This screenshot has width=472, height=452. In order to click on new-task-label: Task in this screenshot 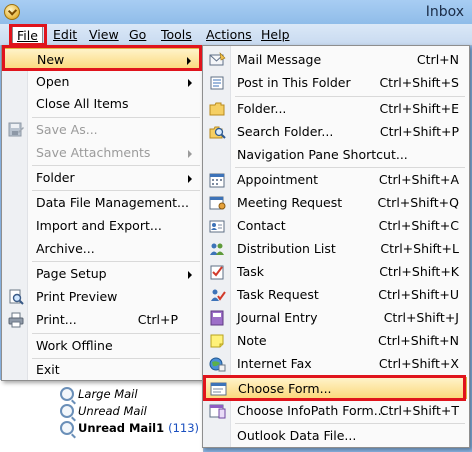, I will do `click(250, 271)`.